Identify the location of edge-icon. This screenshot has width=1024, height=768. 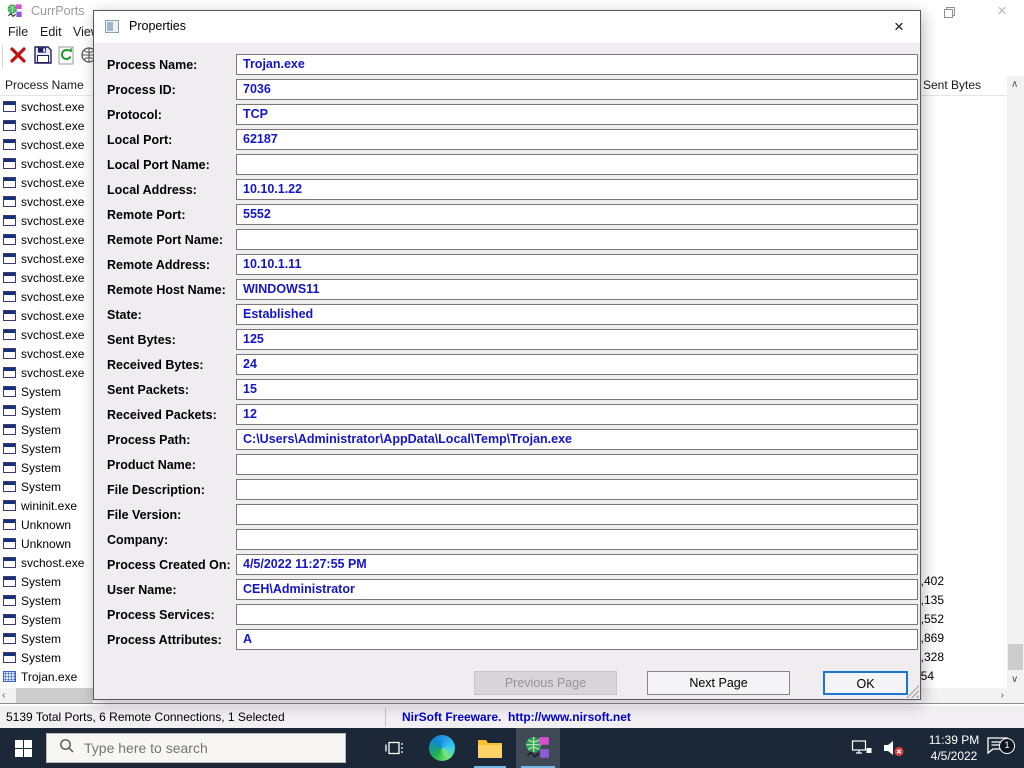
(442, 748).